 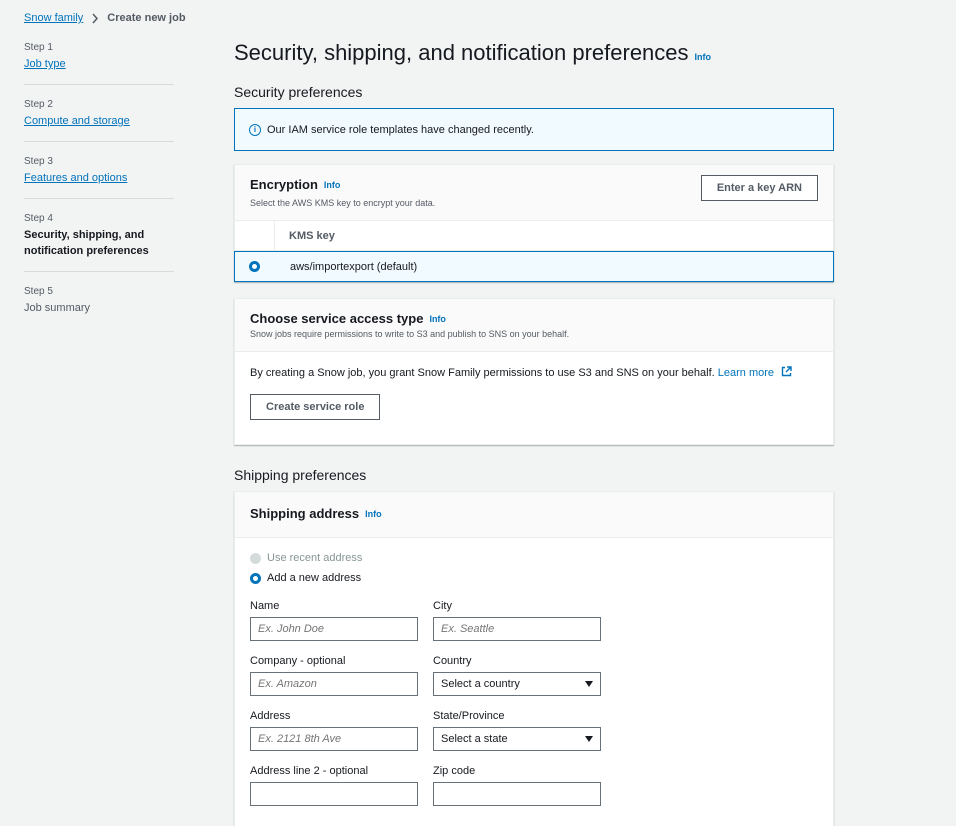 I want to click on create-service-role-button: Create service role, so click(x=315, y=407).